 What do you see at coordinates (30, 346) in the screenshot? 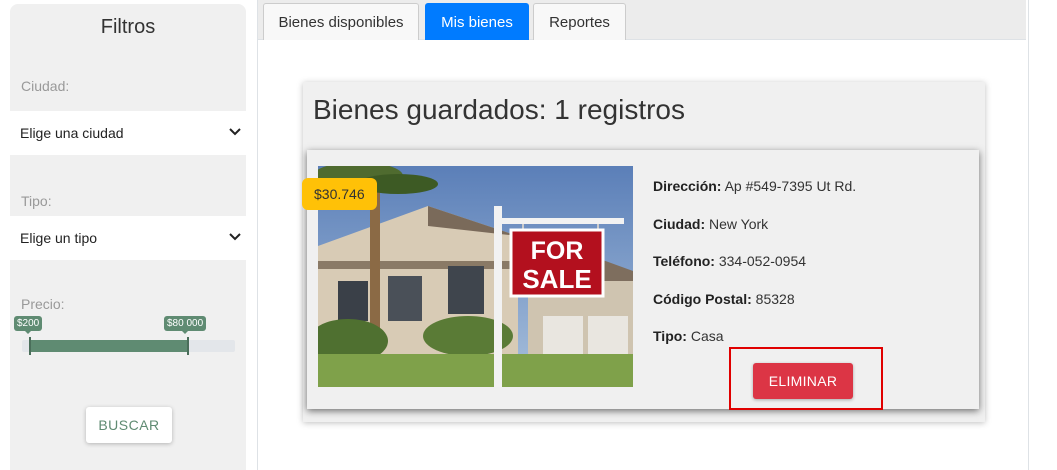
I see `slider-min-handle` at bounding box center [30, 346].